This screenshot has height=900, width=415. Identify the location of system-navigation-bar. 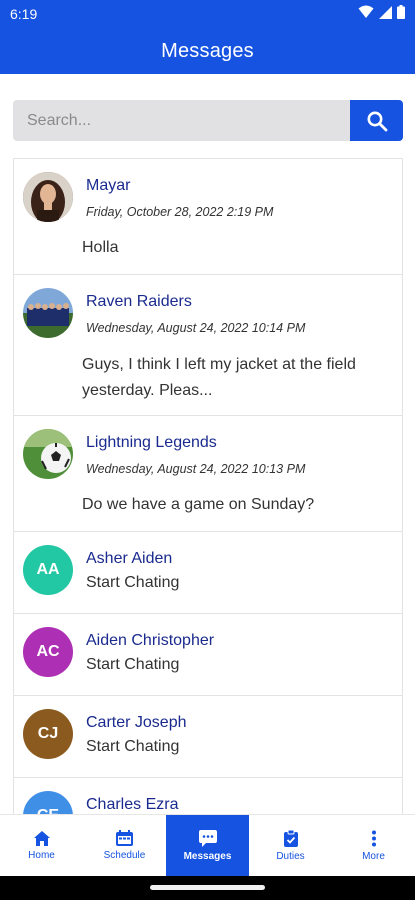
(207, 888).